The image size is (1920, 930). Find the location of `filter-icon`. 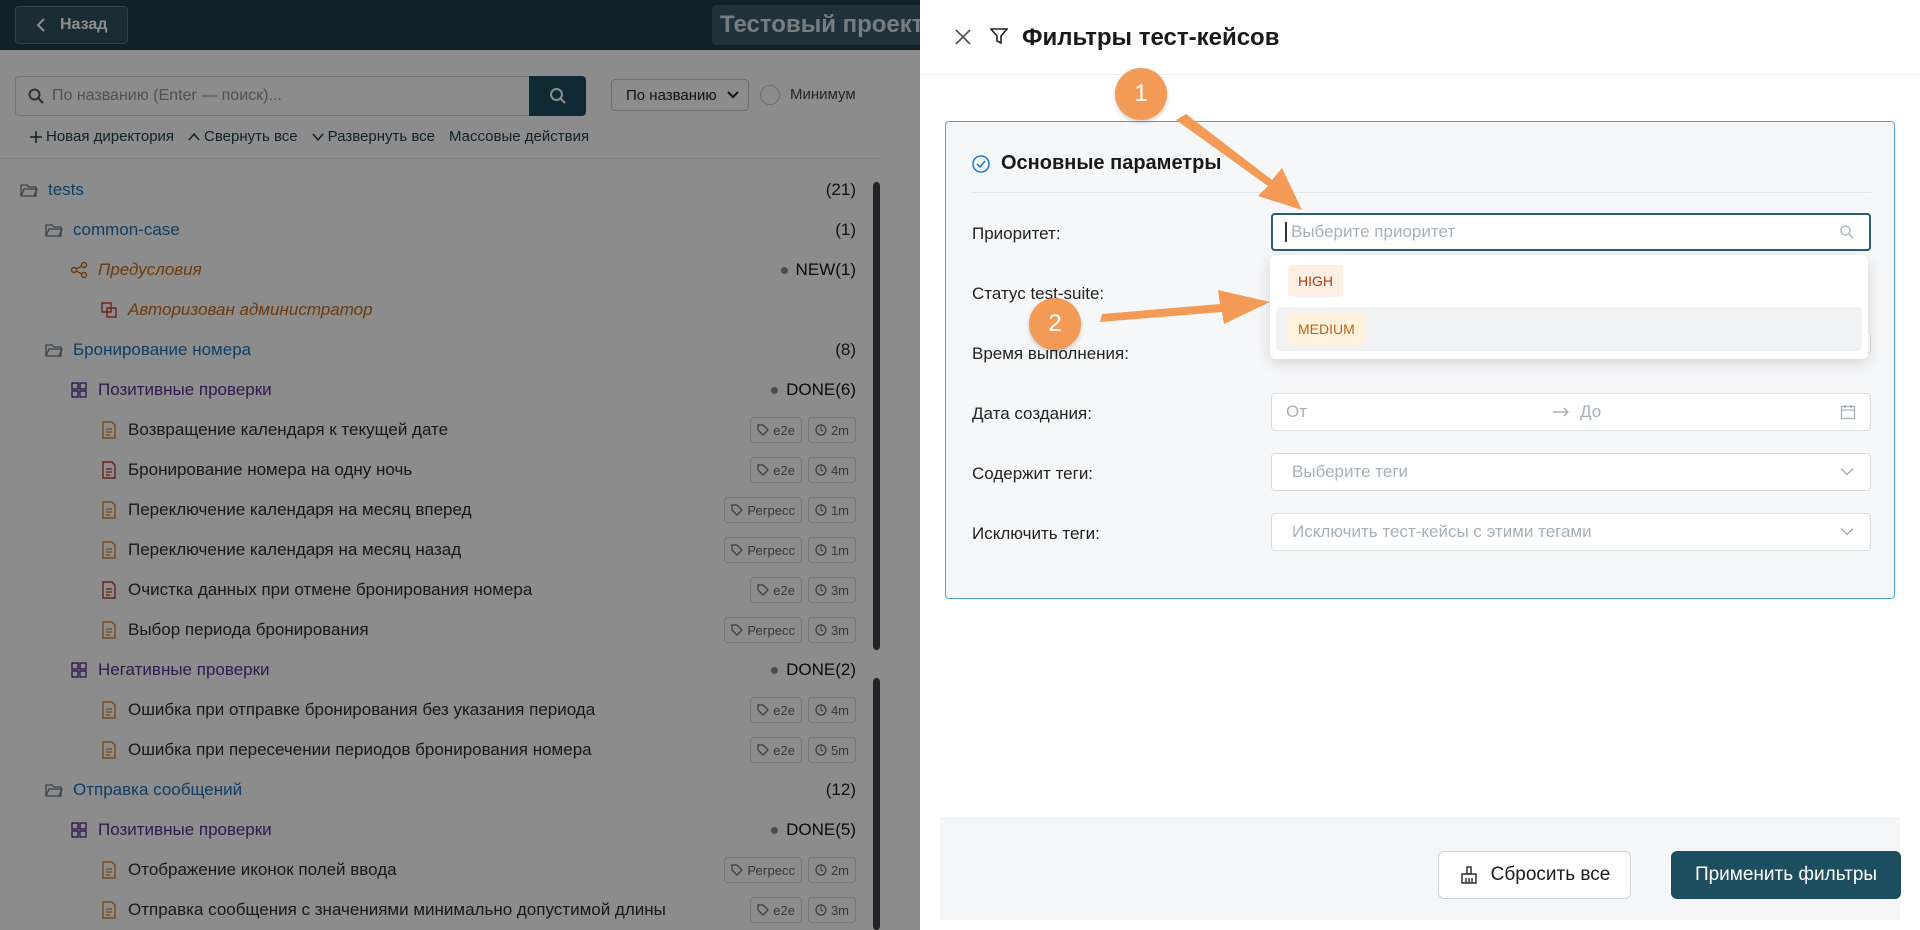

filter-icon is located at coordinates (999, 36).